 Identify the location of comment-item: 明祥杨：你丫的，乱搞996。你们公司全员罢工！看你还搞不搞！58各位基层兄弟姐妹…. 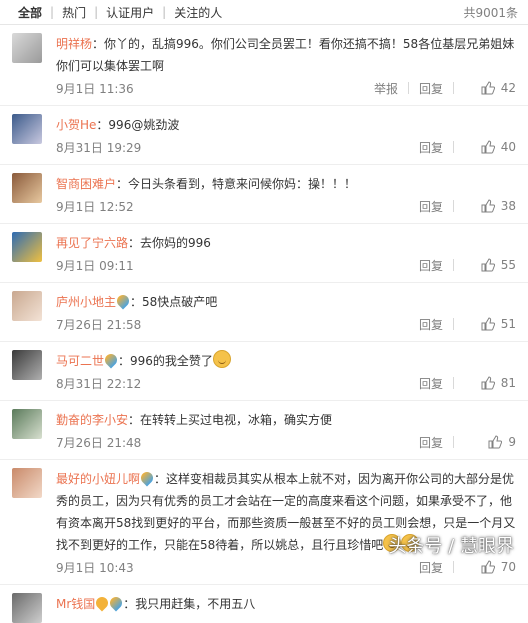
(264, 65).